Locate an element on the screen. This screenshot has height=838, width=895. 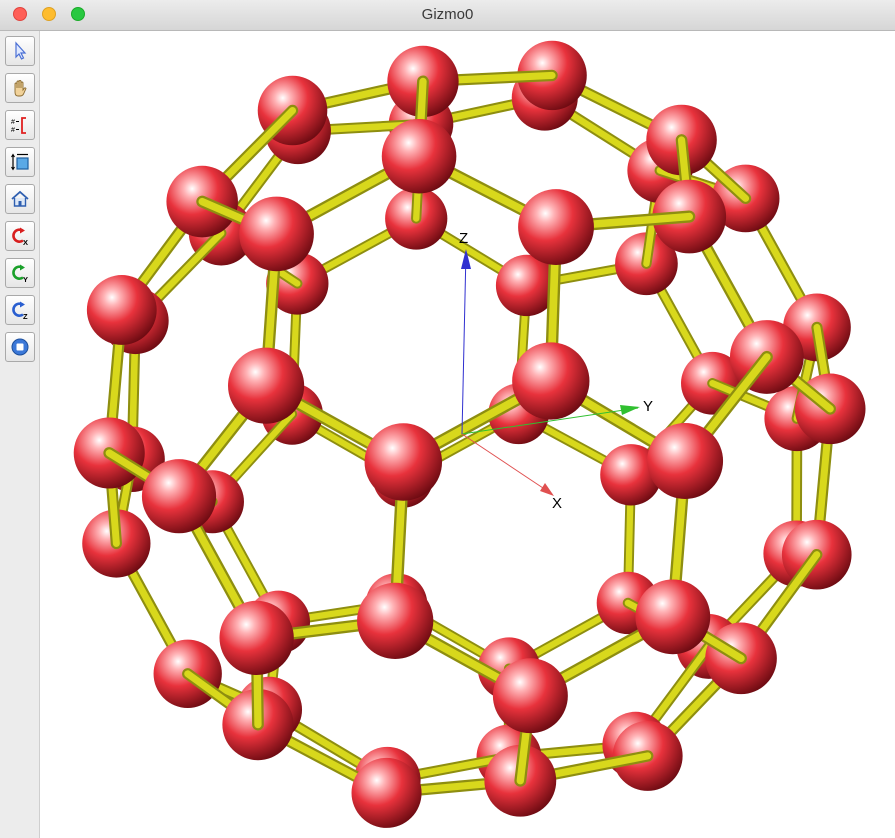
measure-tool-button: # # is located at coordinates (20, 125).